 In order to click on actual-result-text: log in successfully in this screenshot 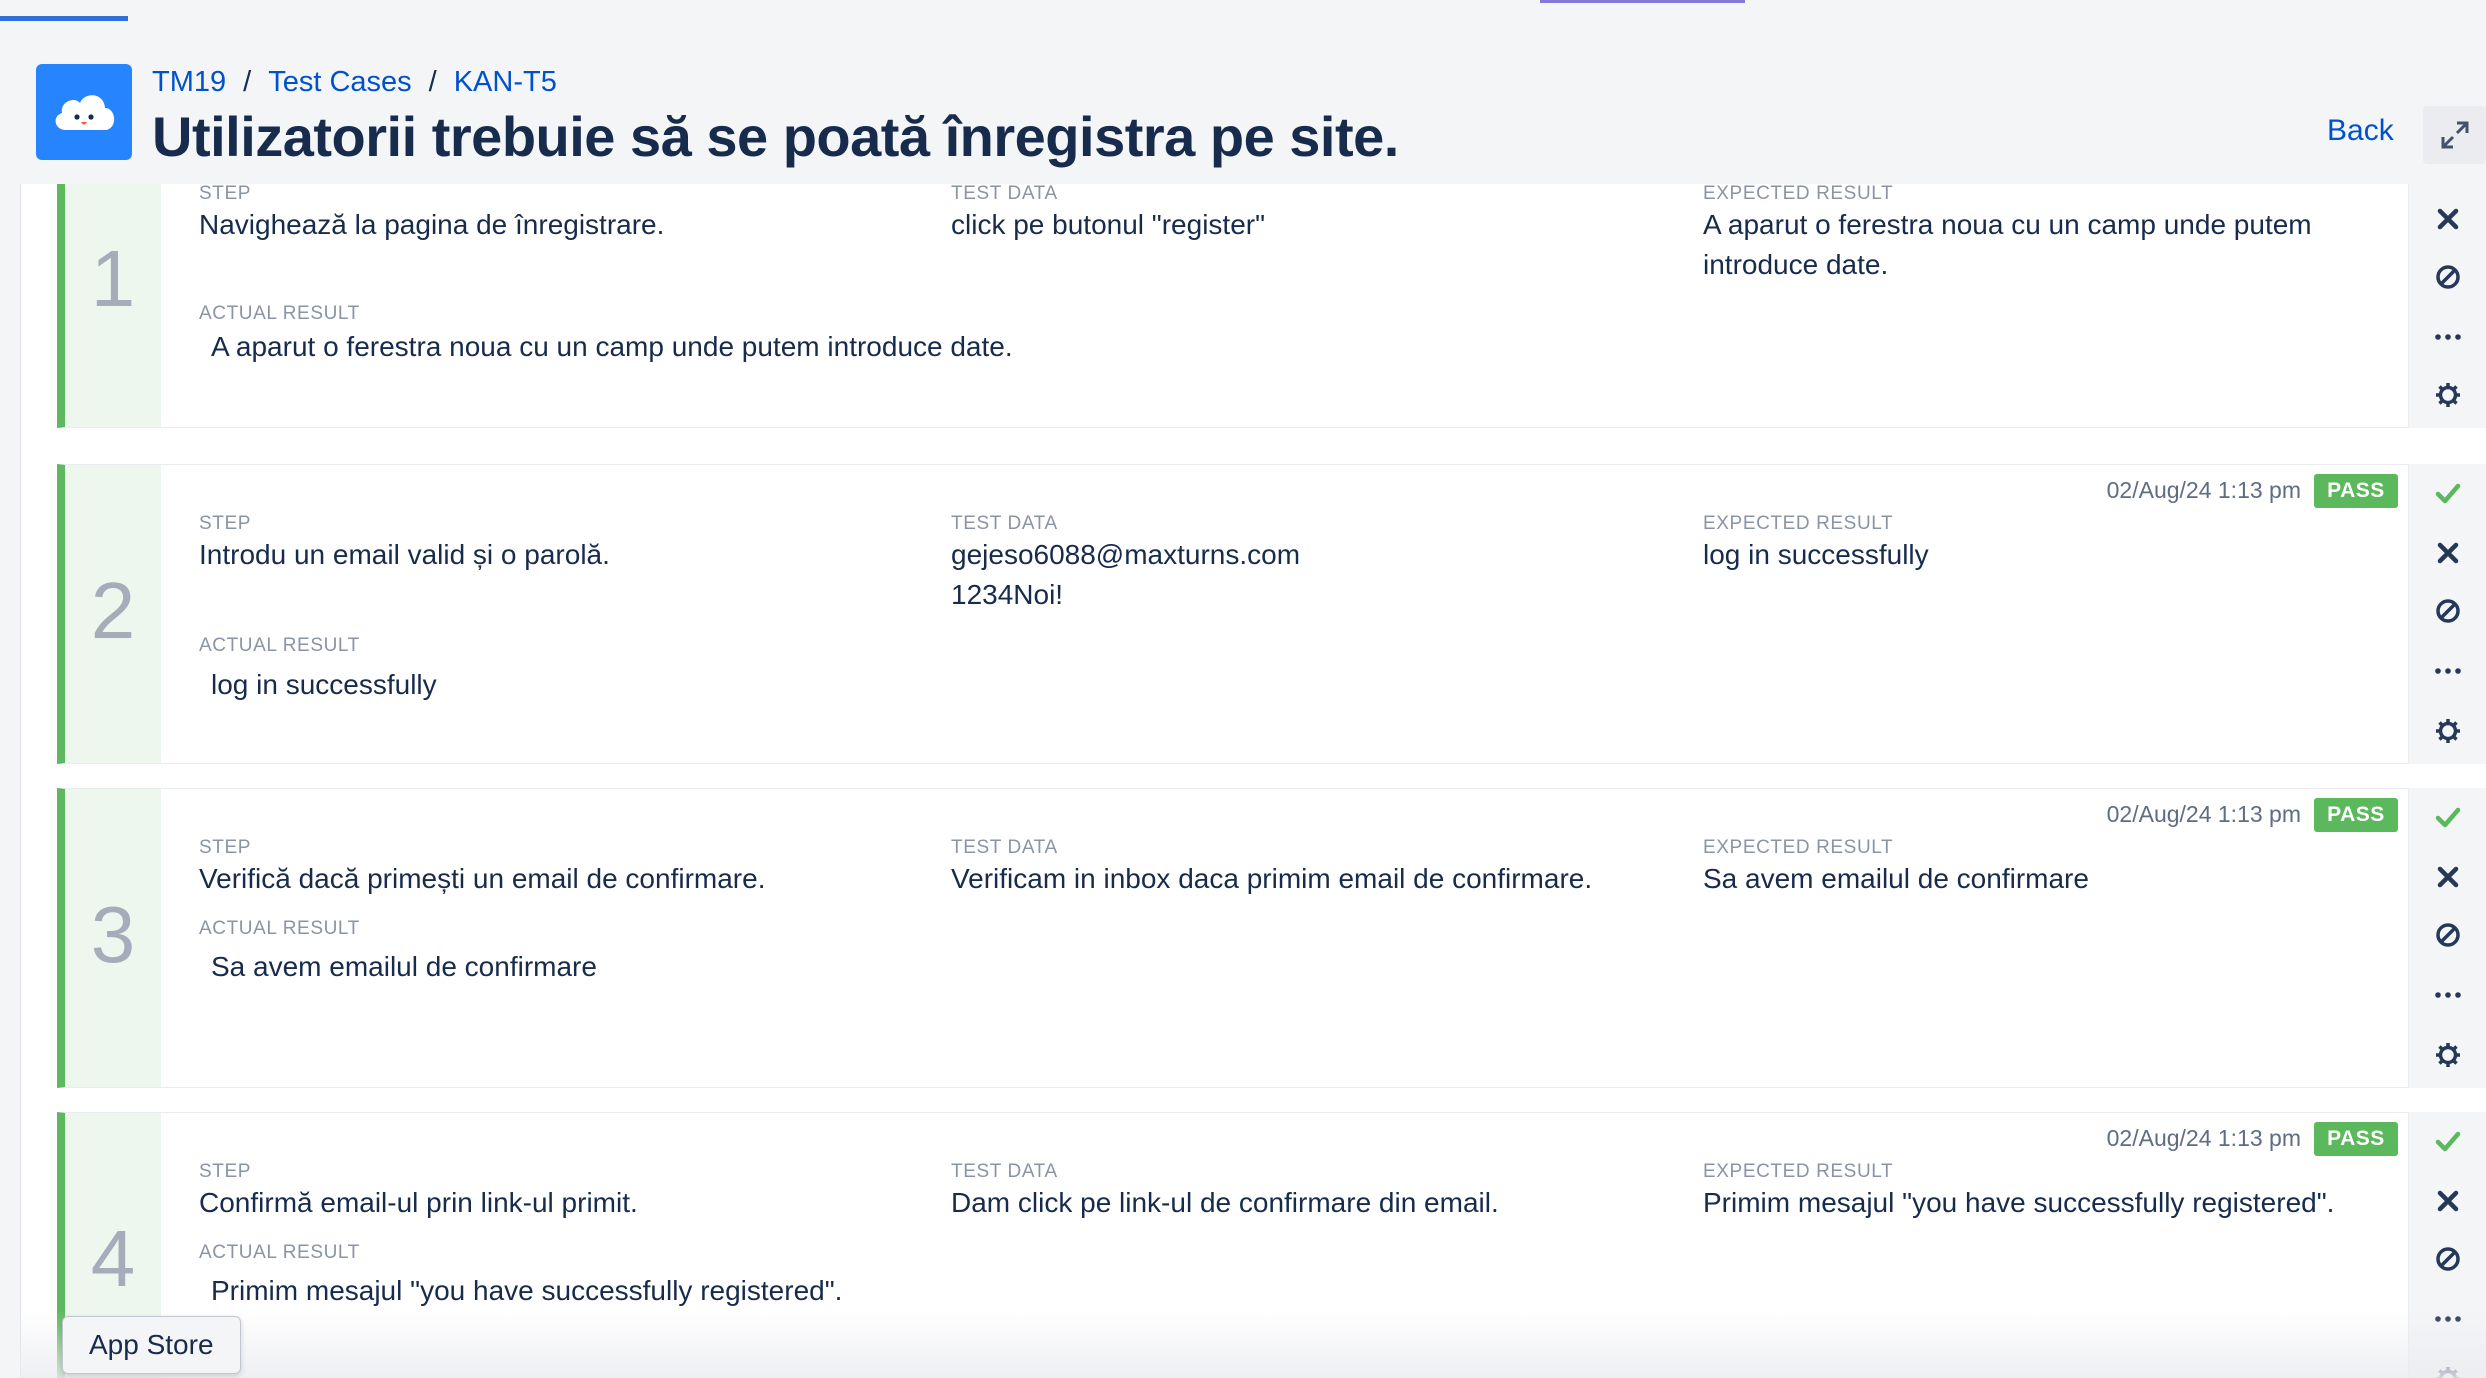, I will do `click(324, 684)`.